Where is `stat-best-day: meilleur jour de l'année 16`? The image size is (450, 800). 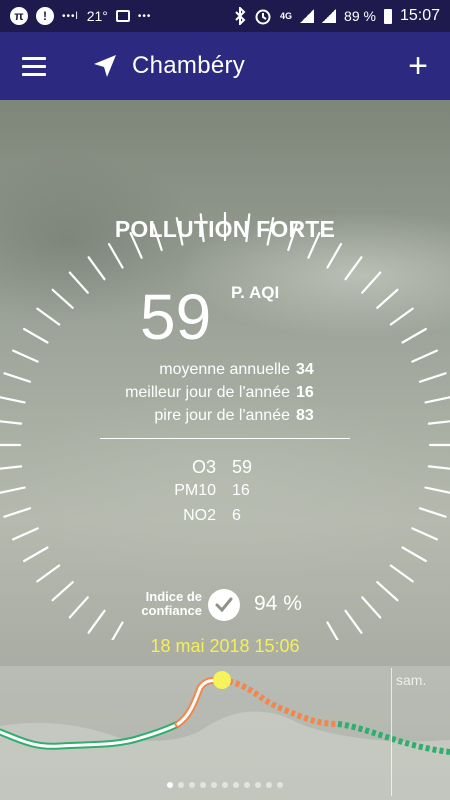 stat-best-day: meilleur jour de l'année 16 is located at coordinates (220, 393).